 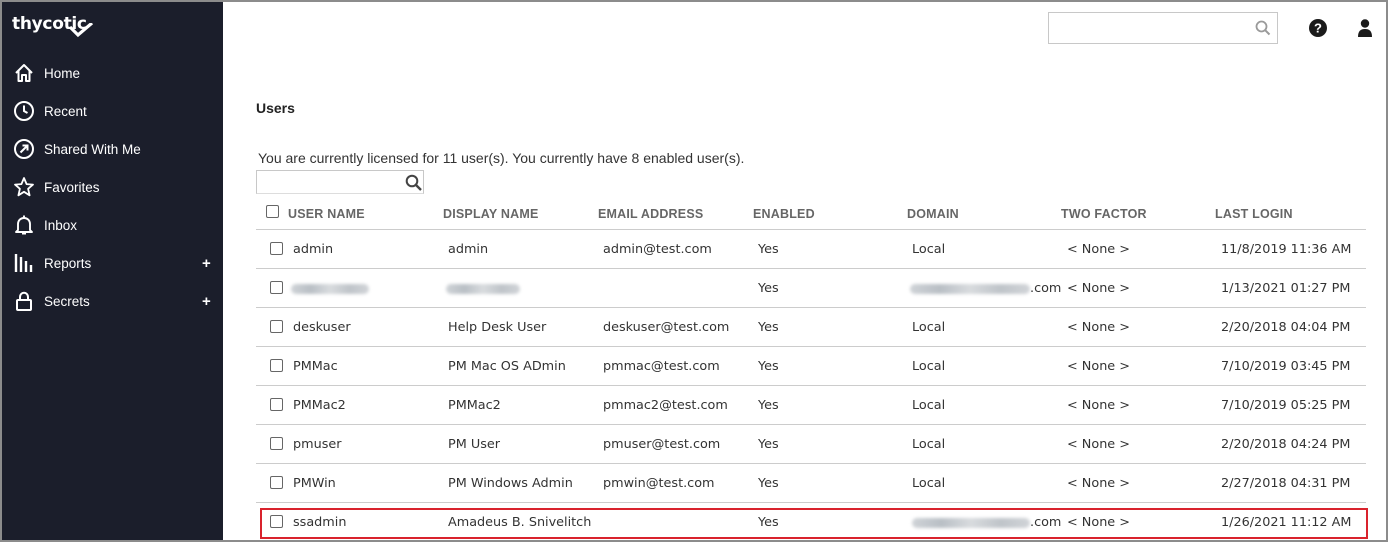 I want to click on column-header-enabled: ENABLED, so click(x=784, y=214).